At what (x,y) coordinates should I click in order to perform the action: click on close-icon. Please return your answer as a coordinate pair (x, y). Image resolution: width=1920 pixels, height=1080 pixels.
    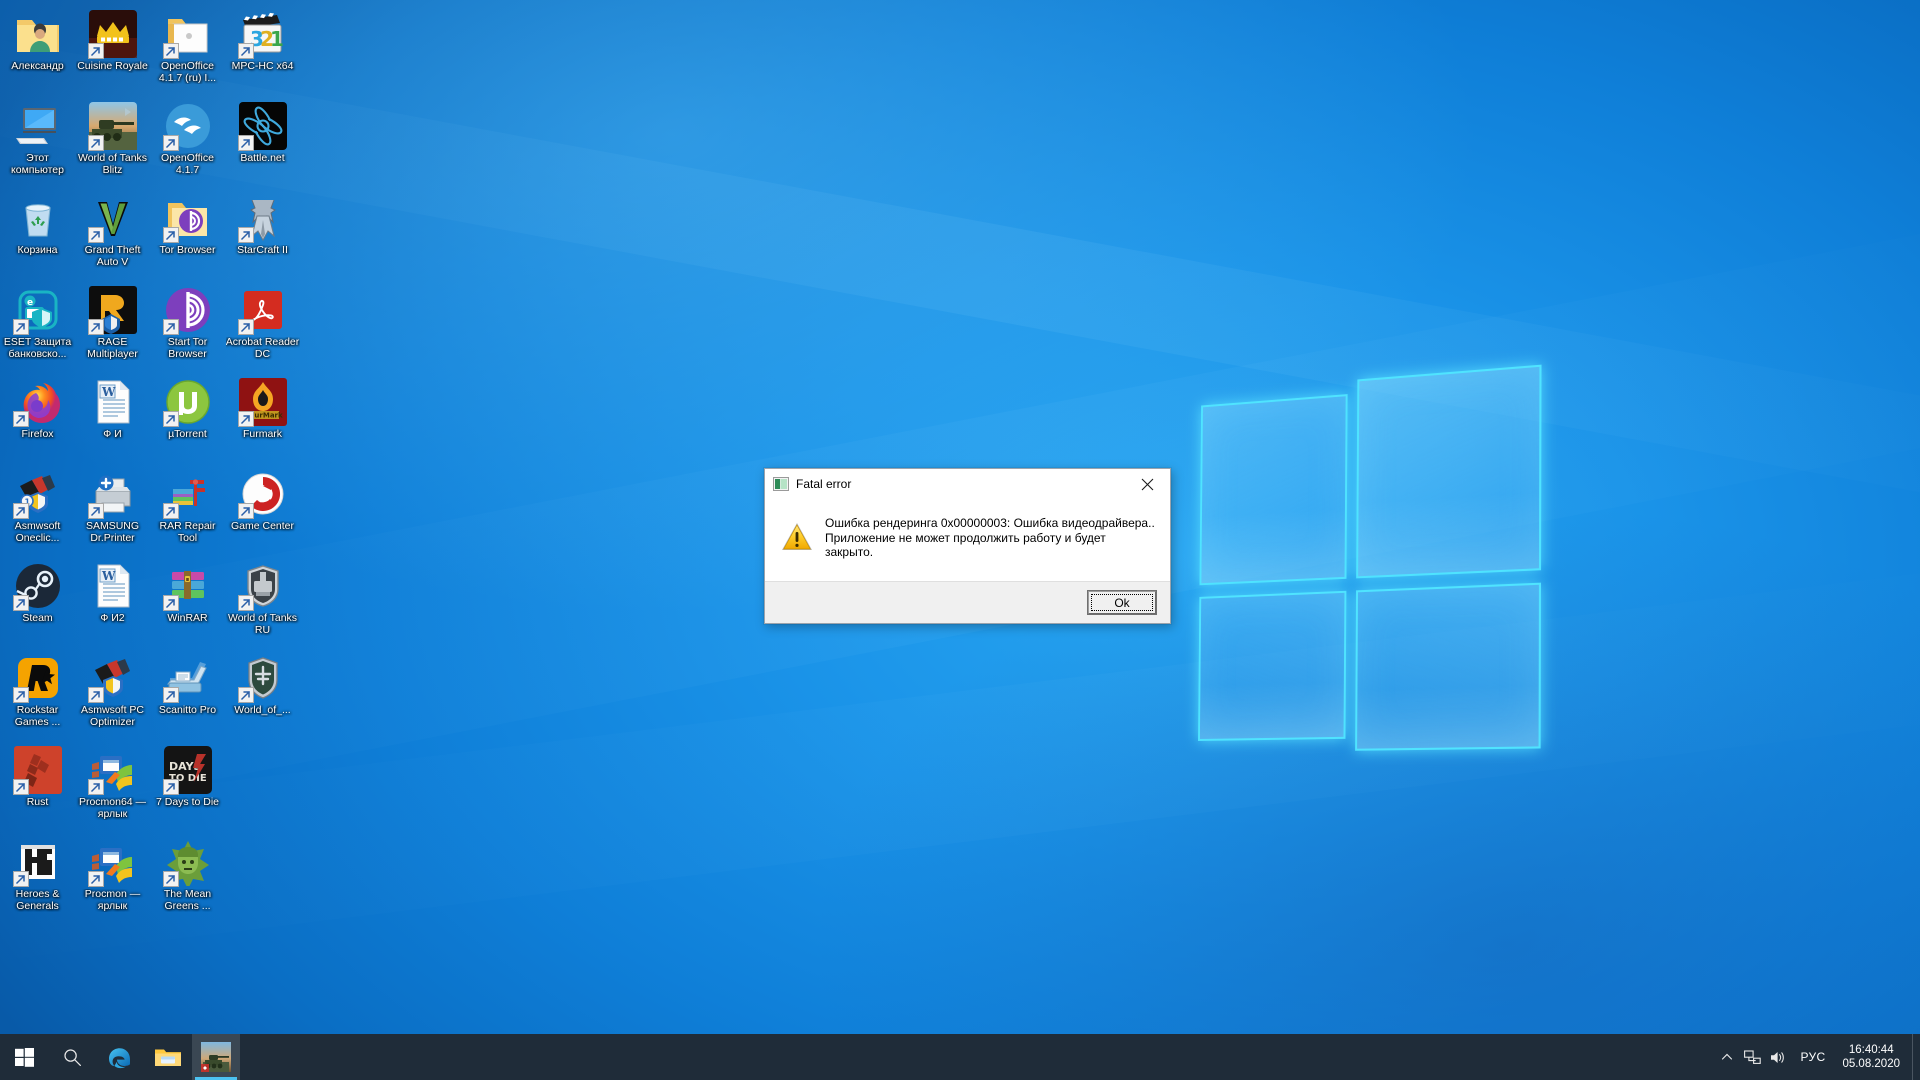
    Looking at the image, I should click on (1147, 484).